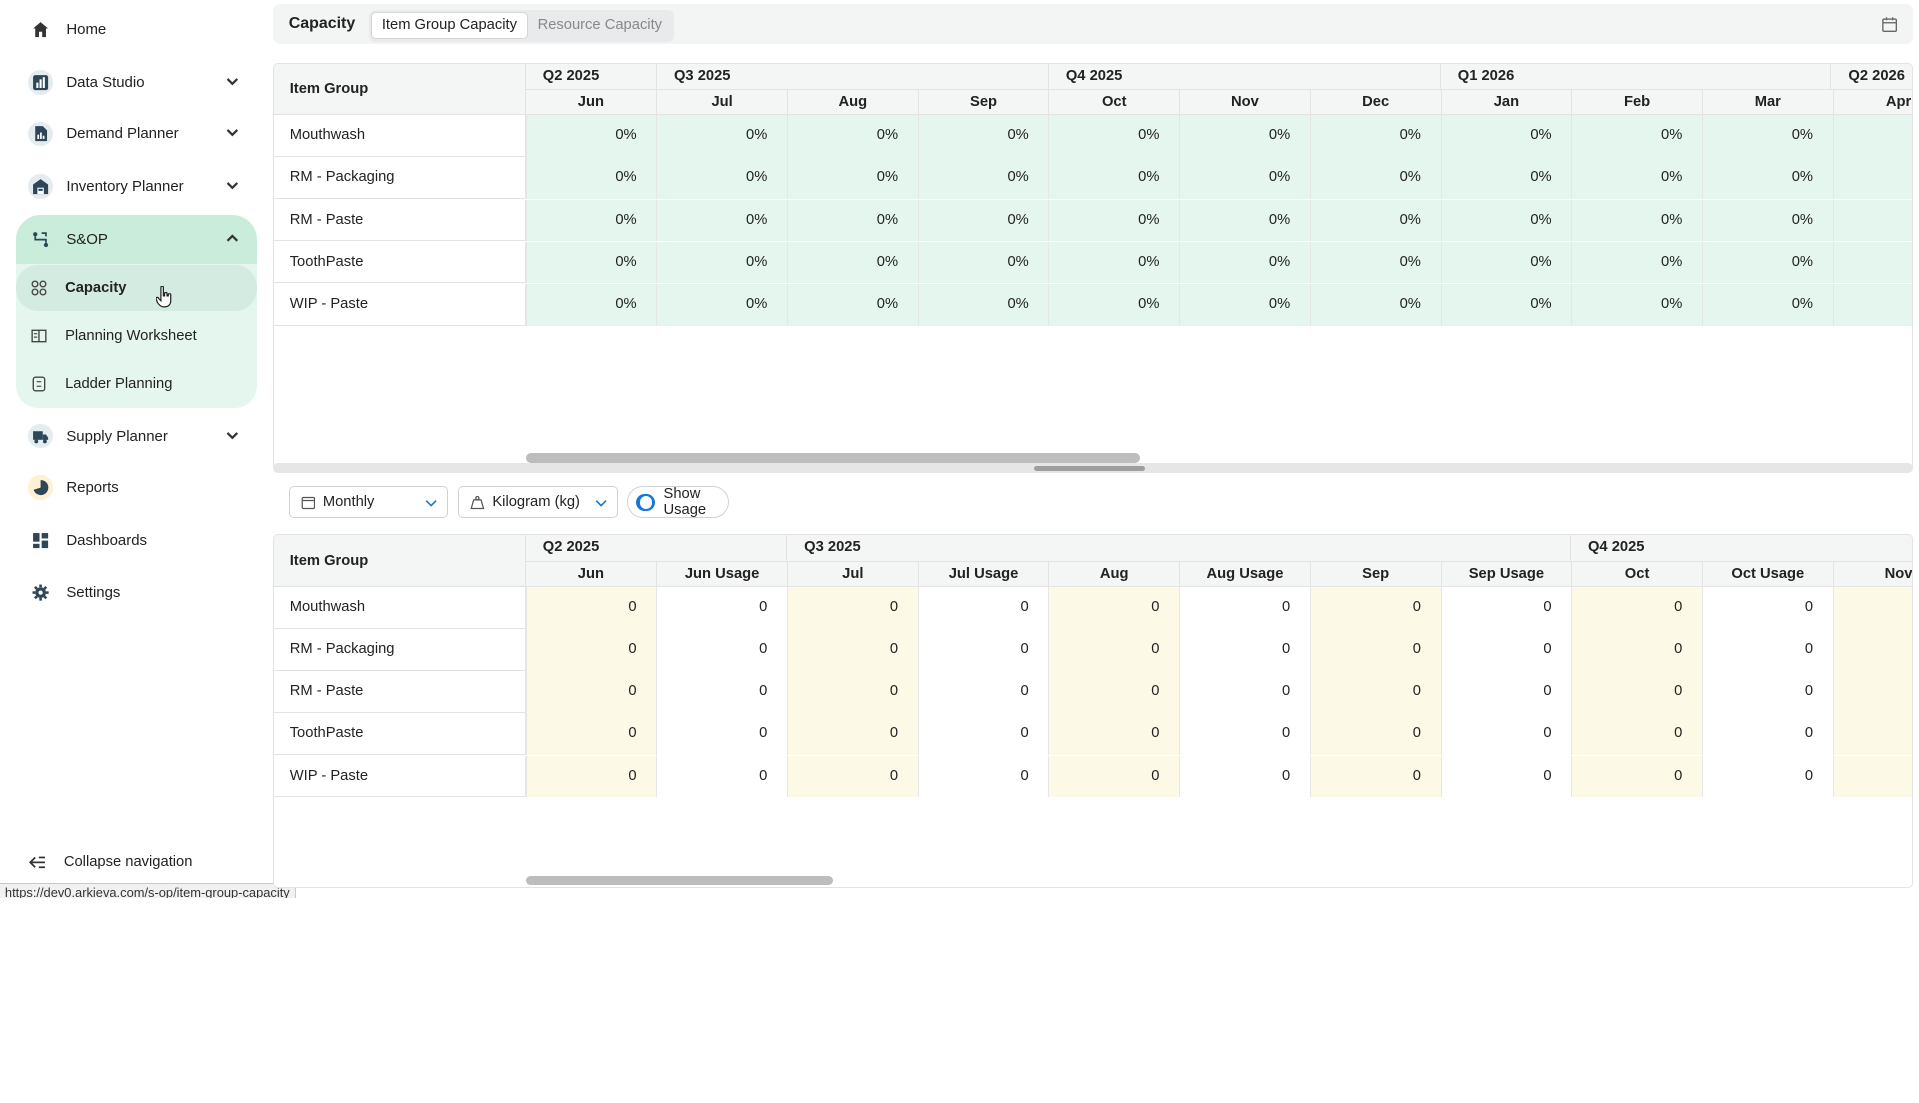 The image size is (1919, 1103). I want to click on show-usage-toggle: Show Usage, so click(677, 502).